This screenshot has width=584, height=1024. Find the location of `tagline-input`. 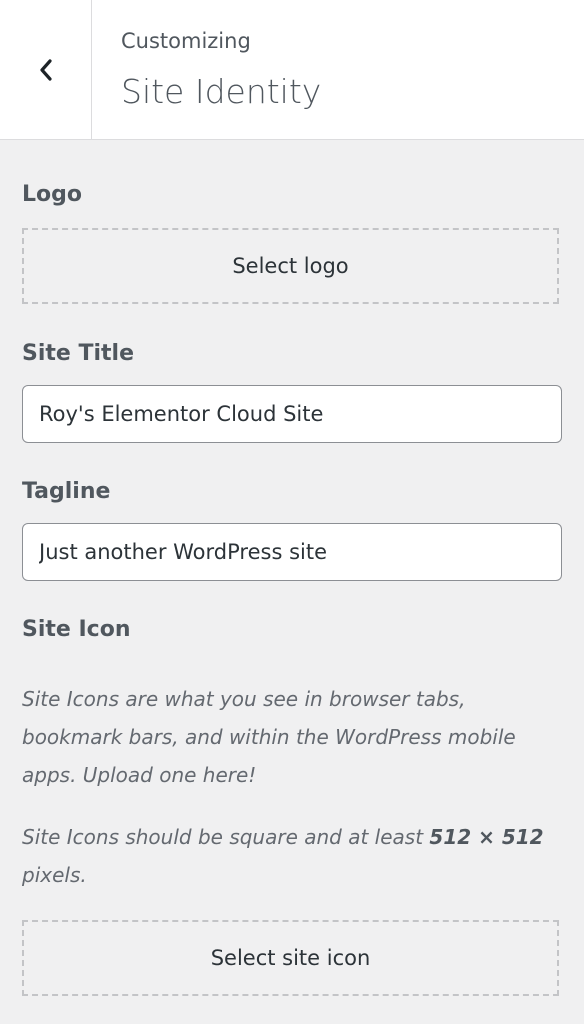

tagline-input is located at coordinates (292, 552).